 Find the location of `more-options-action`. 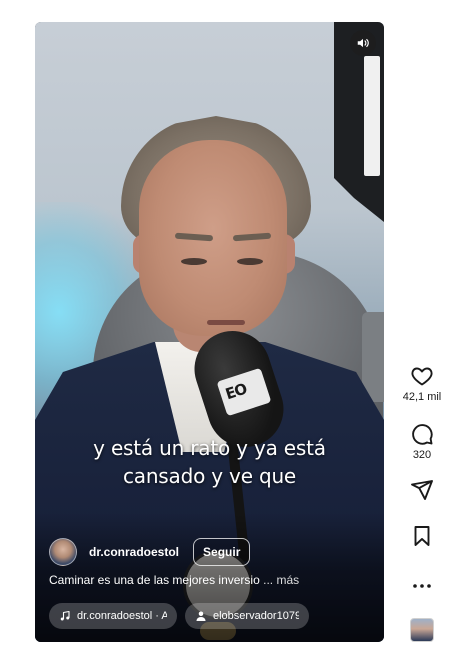

more-options-action is located at coordinates (422, 586).